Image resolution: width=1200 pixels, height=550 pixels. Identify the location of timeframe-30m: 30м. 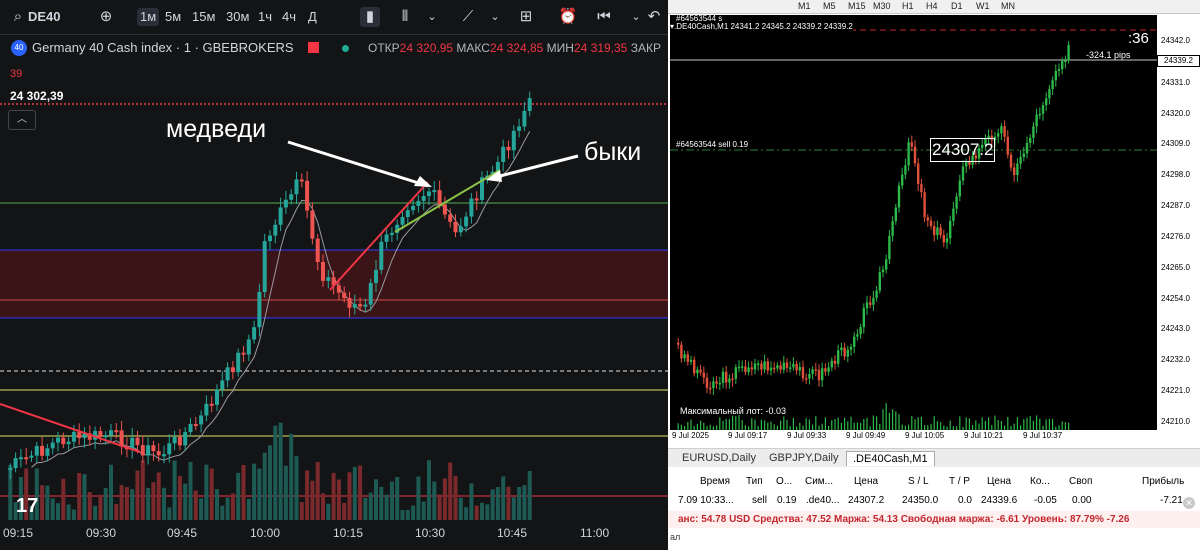
(237, 17).